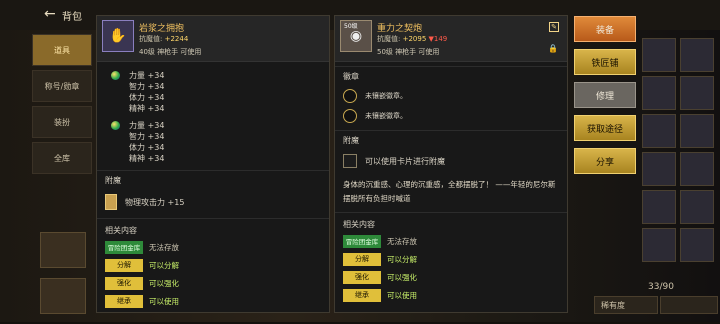 The height and width of the screenshot is (324, 720). I want to click on inventory-count: 33/90, so click(661, 287).